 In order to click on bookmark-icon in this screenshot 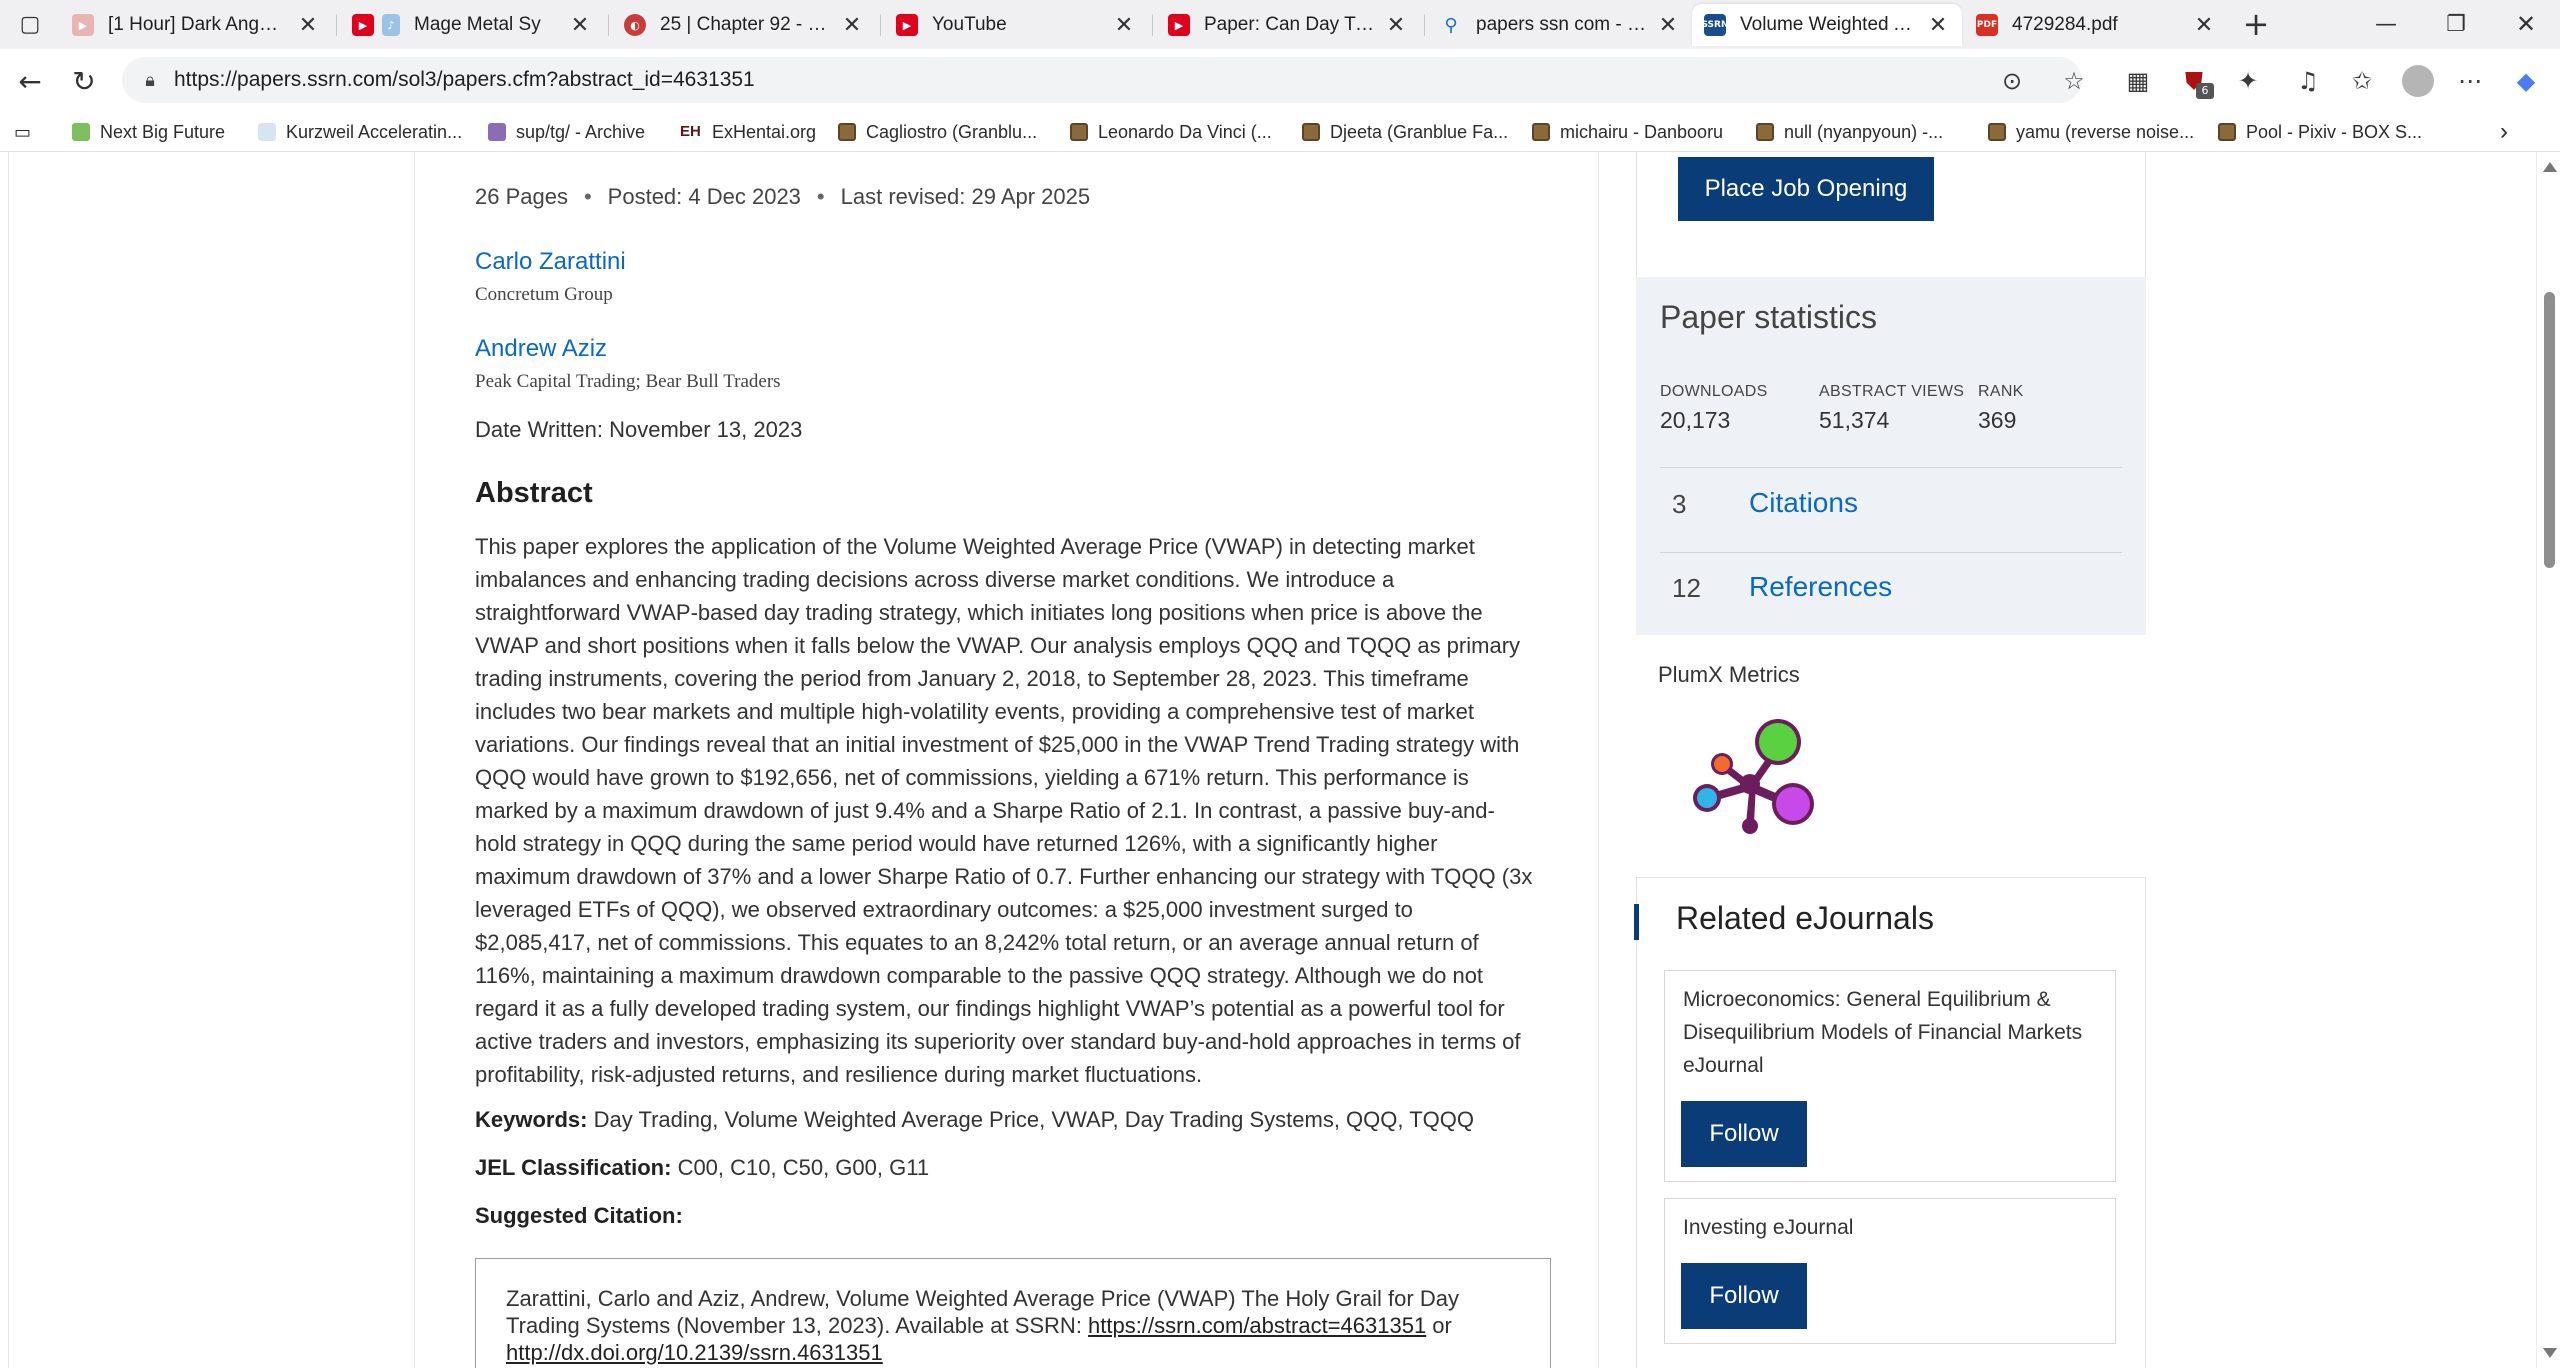, I will do `click(497, 132)`.